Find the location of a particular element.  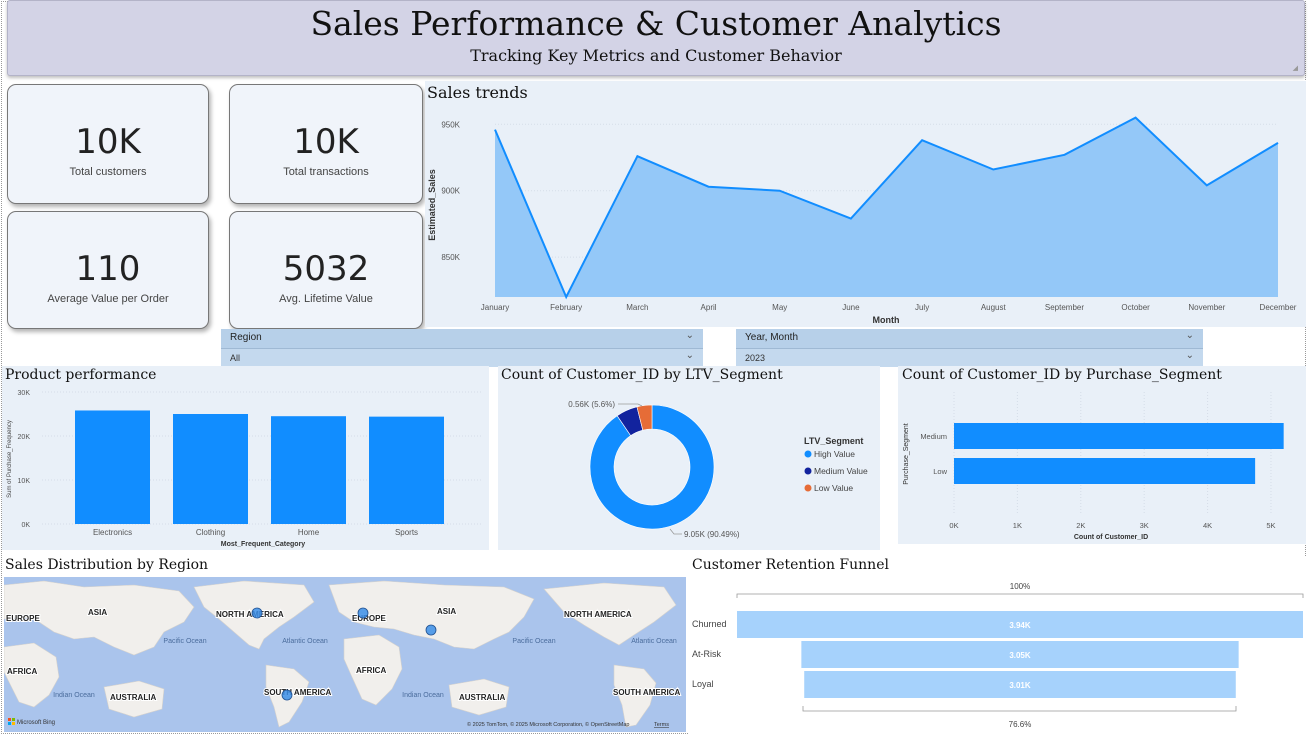

bar-home is located at coordinates (308, 470).